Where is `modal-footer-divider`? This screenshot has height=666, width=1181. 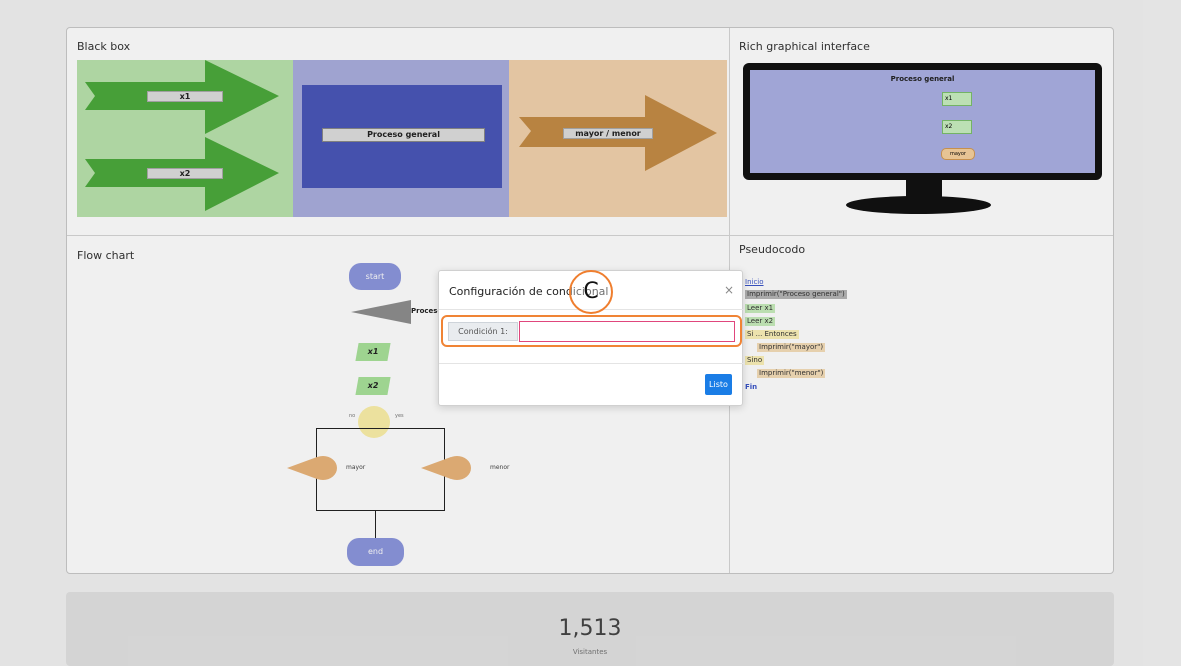
modal-footer-divider is located at coordinates (591, 363).